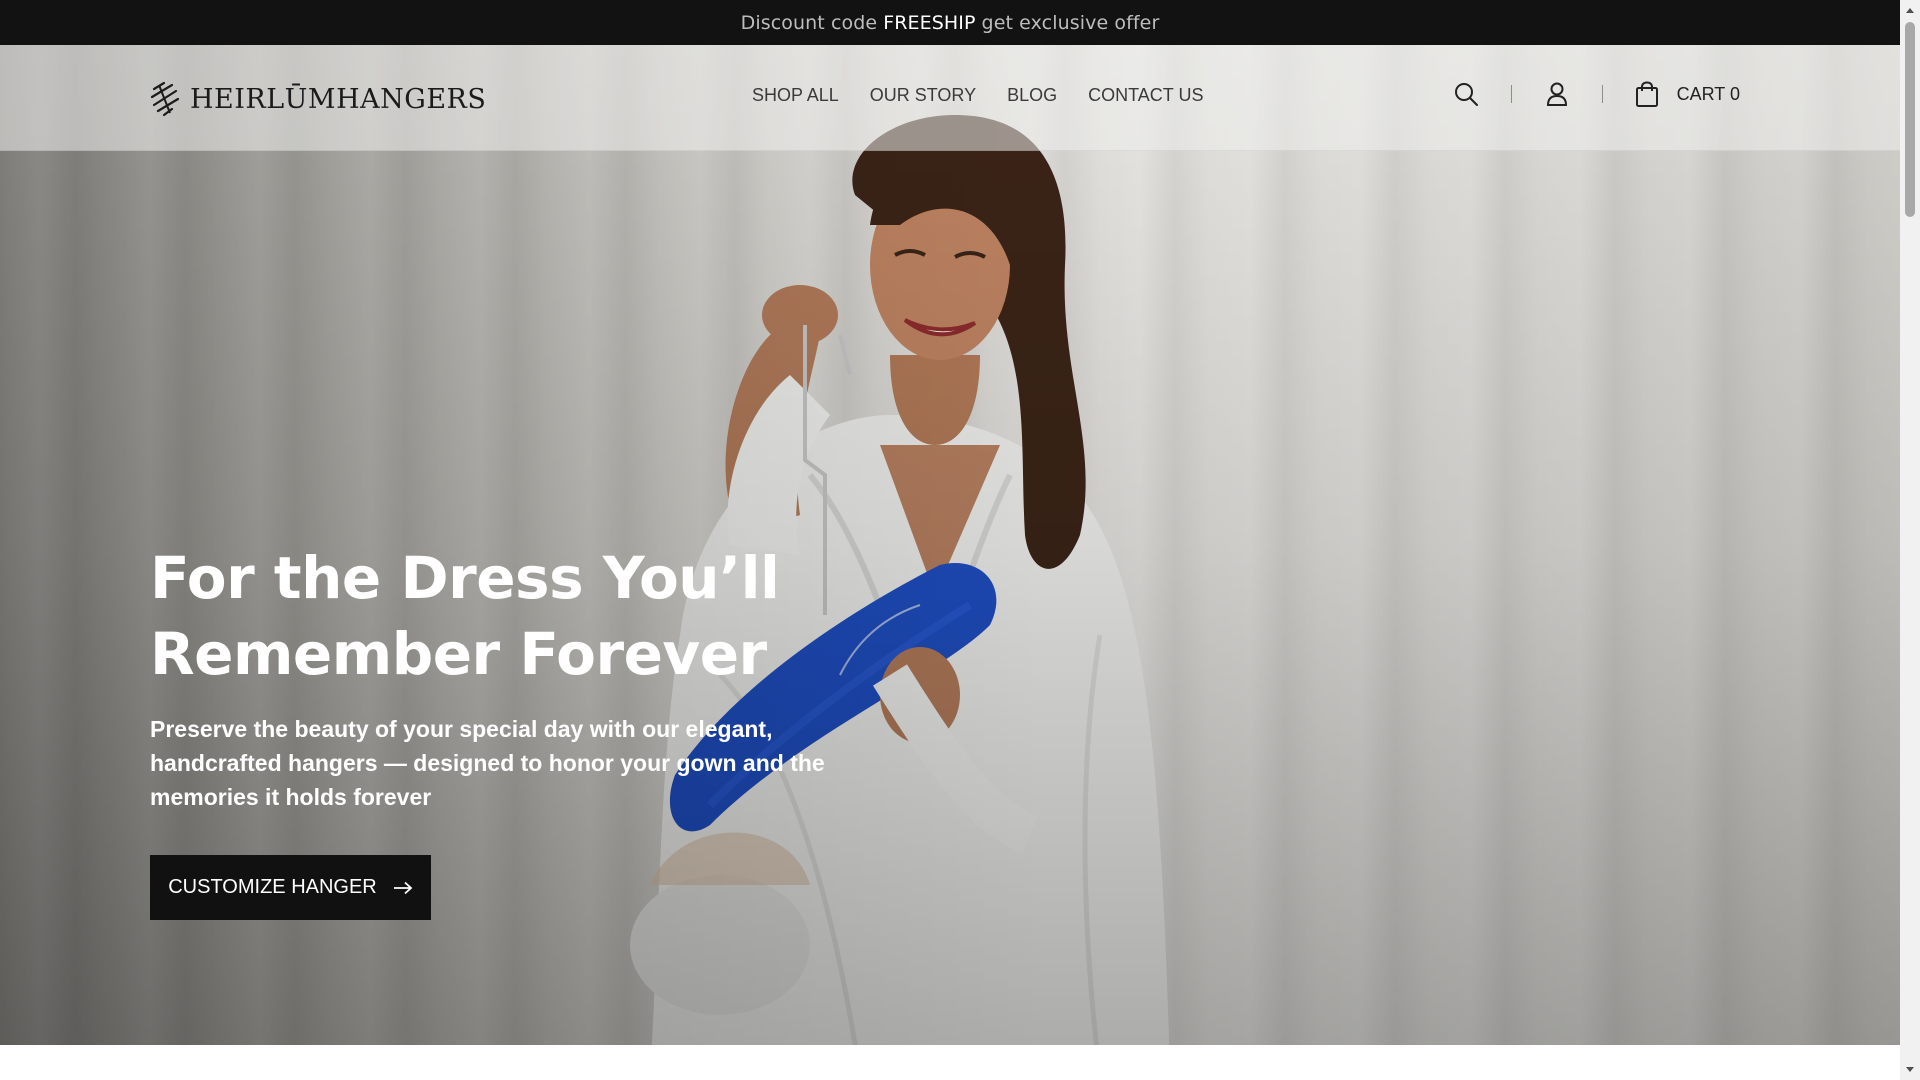 Image resolution: width=1920 pixels, height=1080 pixels. Describe the element at coordinates (1910, 119) in the screenshot. I see `scrollbar-thumb` at that location.